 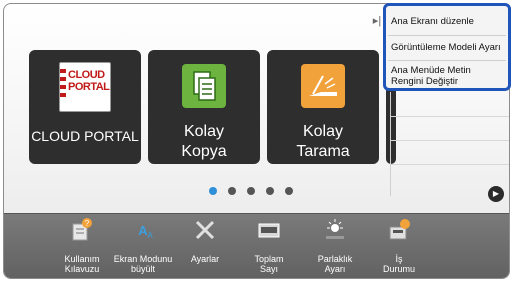 I want to click on brightness-label: Parlaklık Ayarı, so click(x=335, y=264).